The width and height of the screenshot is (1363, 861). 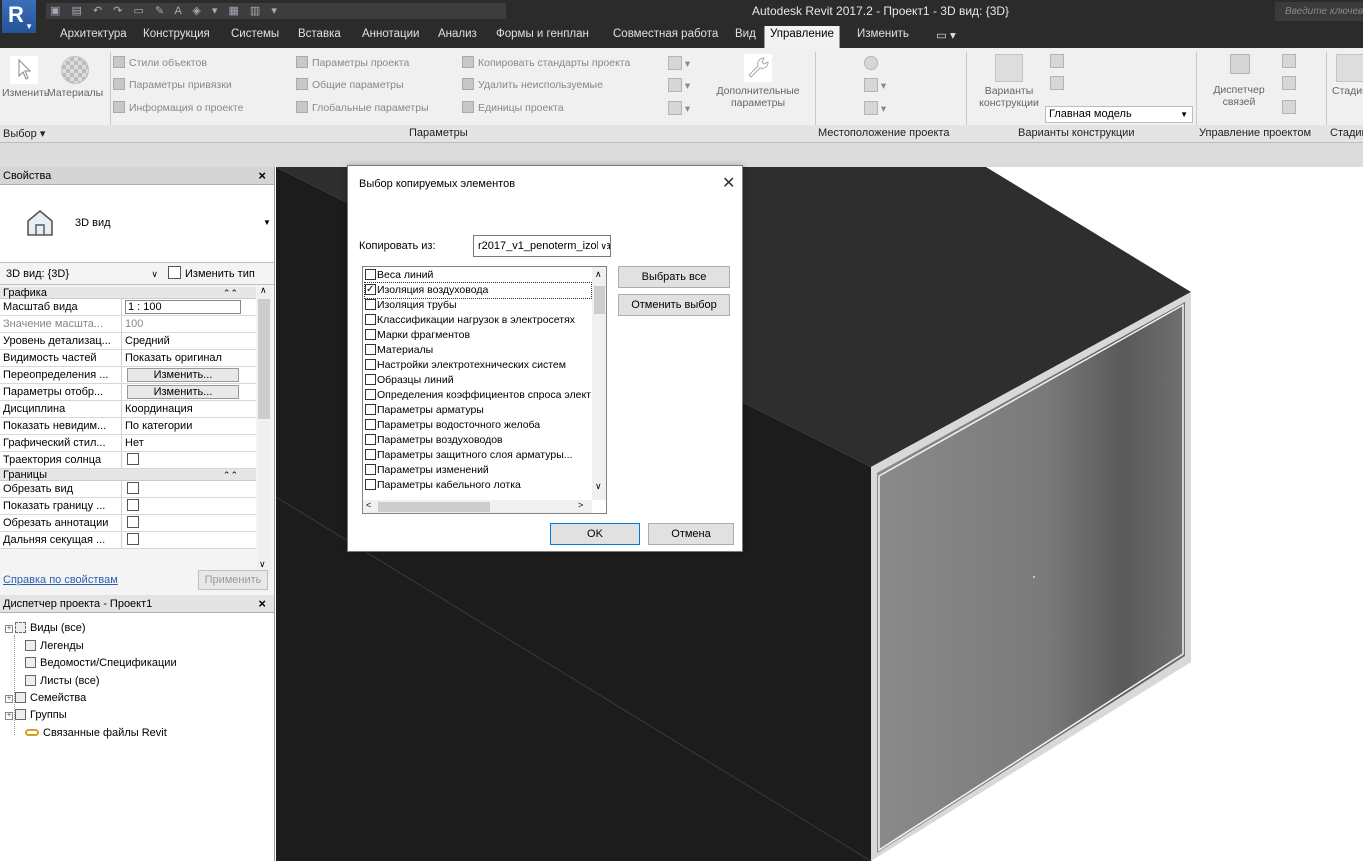 What do you see at coordinates (390, 34) in the screenshot?
I see `tab-annotate: Аннотации` at bounding box center [390, 34].